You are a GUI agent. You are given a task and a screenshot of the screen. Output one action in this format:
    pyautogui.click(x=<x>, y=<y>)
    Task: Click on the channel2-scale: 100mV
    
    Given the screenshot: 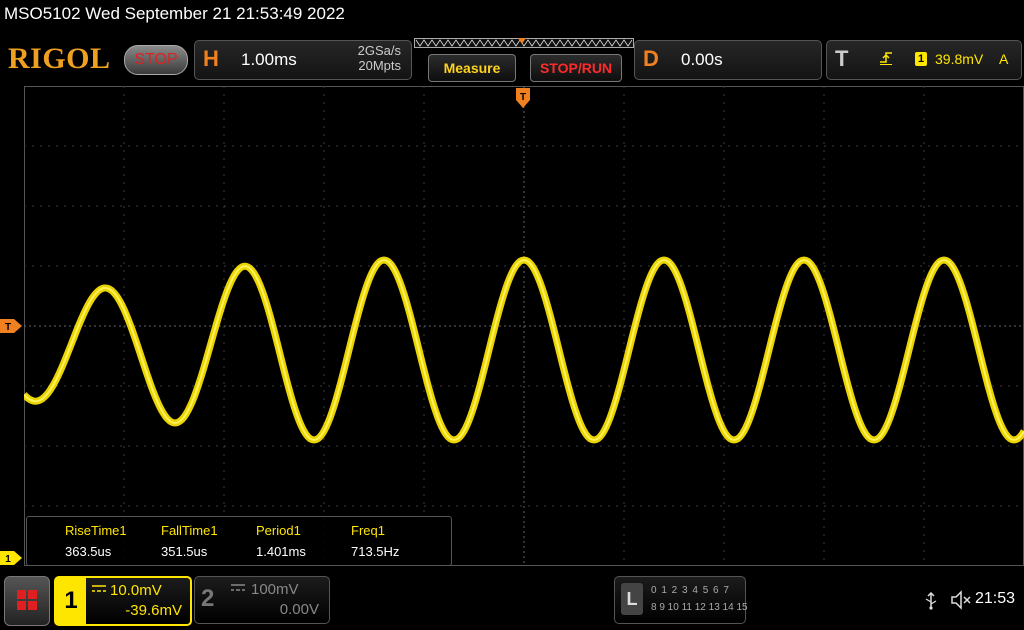 What is the action you would take?
    pyautogui.click(x=275, y=589)
    